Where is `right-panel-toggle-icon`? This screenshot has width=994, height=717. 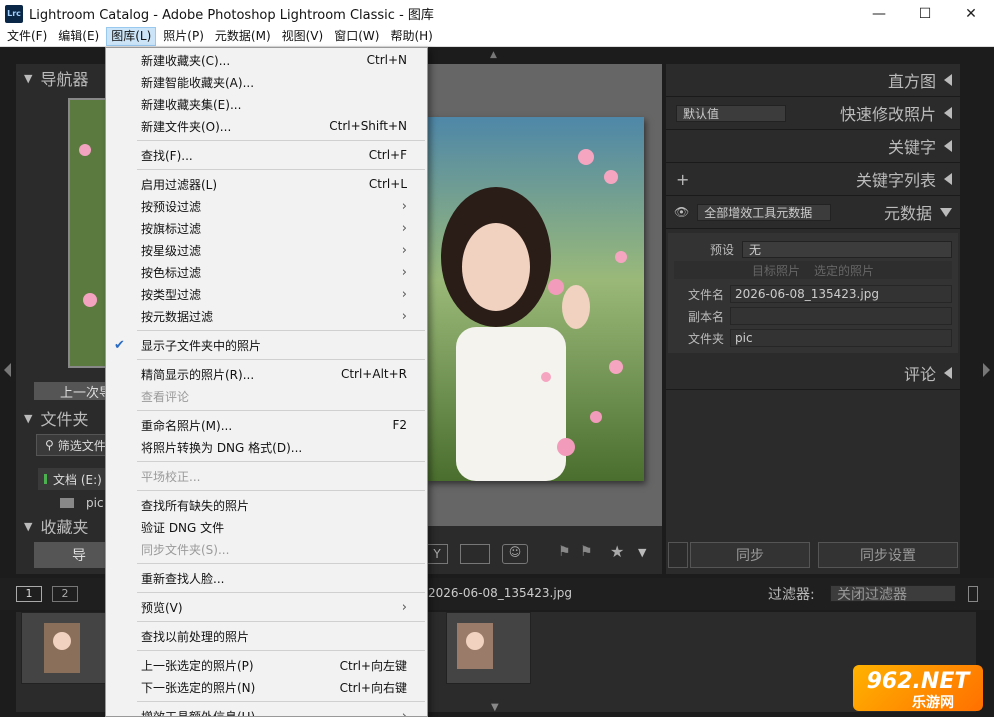 right-panel-toggle-icon is located at coordinates (986, 370).